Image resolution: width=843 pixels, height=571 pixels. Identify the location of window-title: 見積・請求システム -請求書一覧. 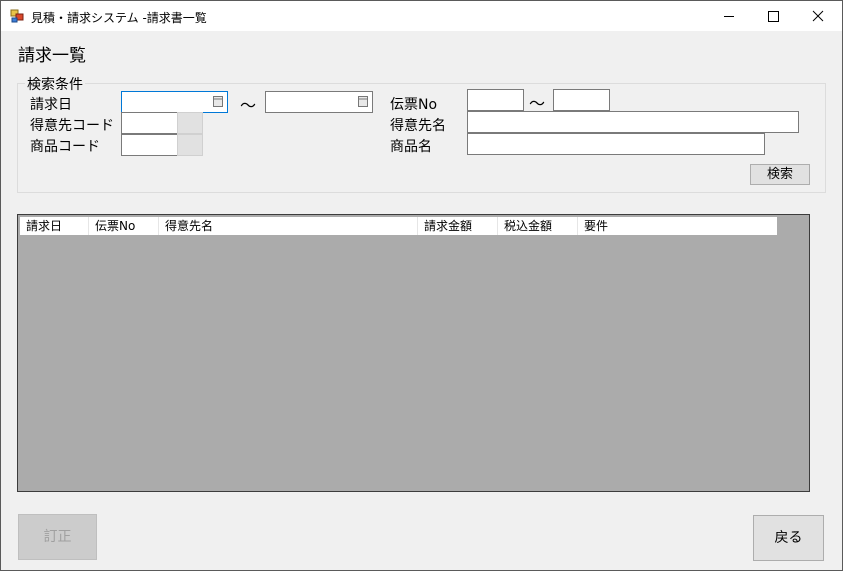
(119, 18).